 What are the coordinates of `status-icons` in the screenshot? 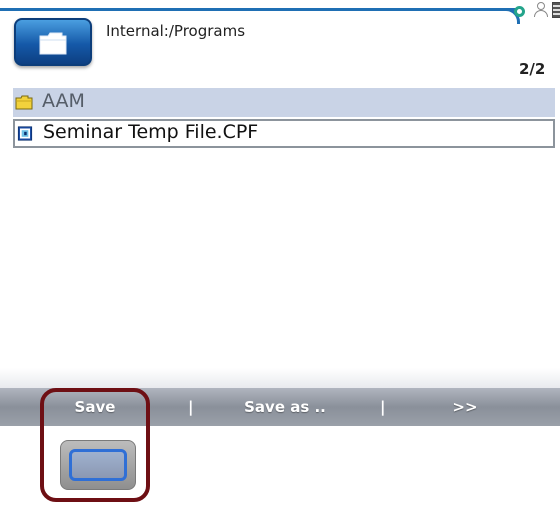 It's located at (535, 17).